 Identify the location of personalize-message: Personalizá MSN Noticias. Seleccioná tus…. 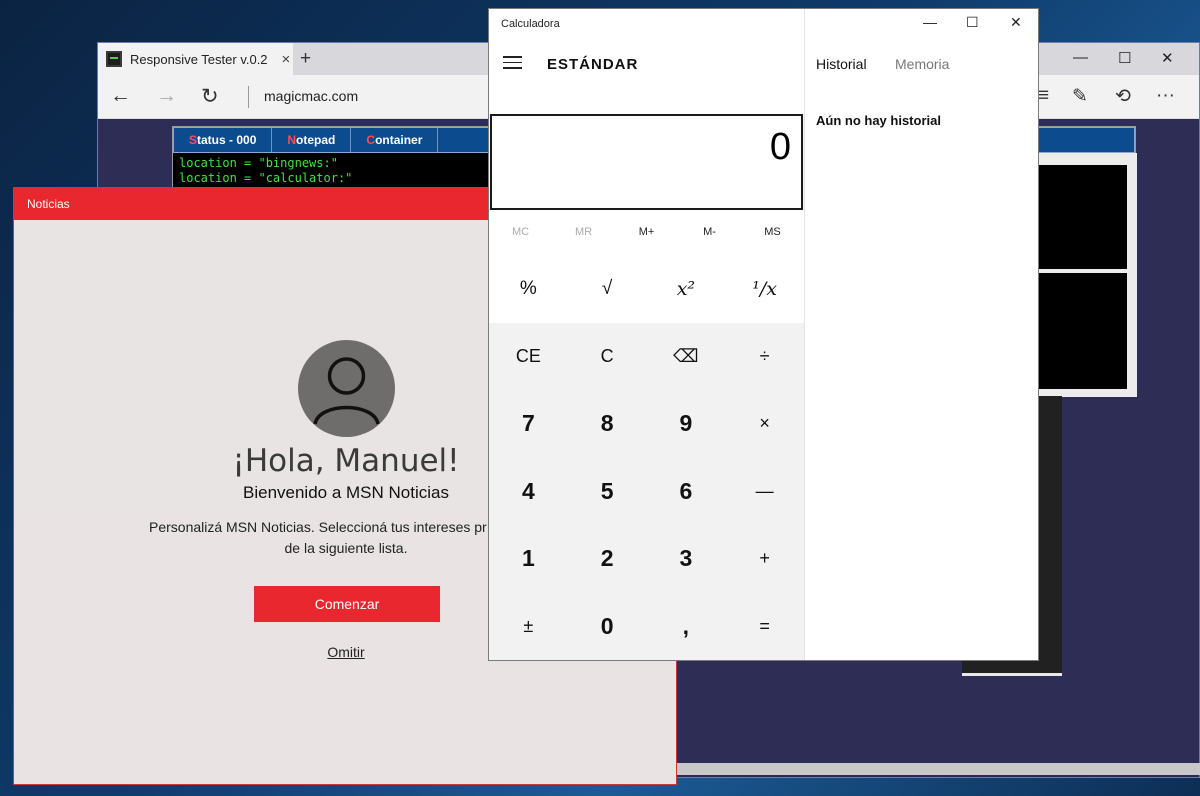
(318, 527).